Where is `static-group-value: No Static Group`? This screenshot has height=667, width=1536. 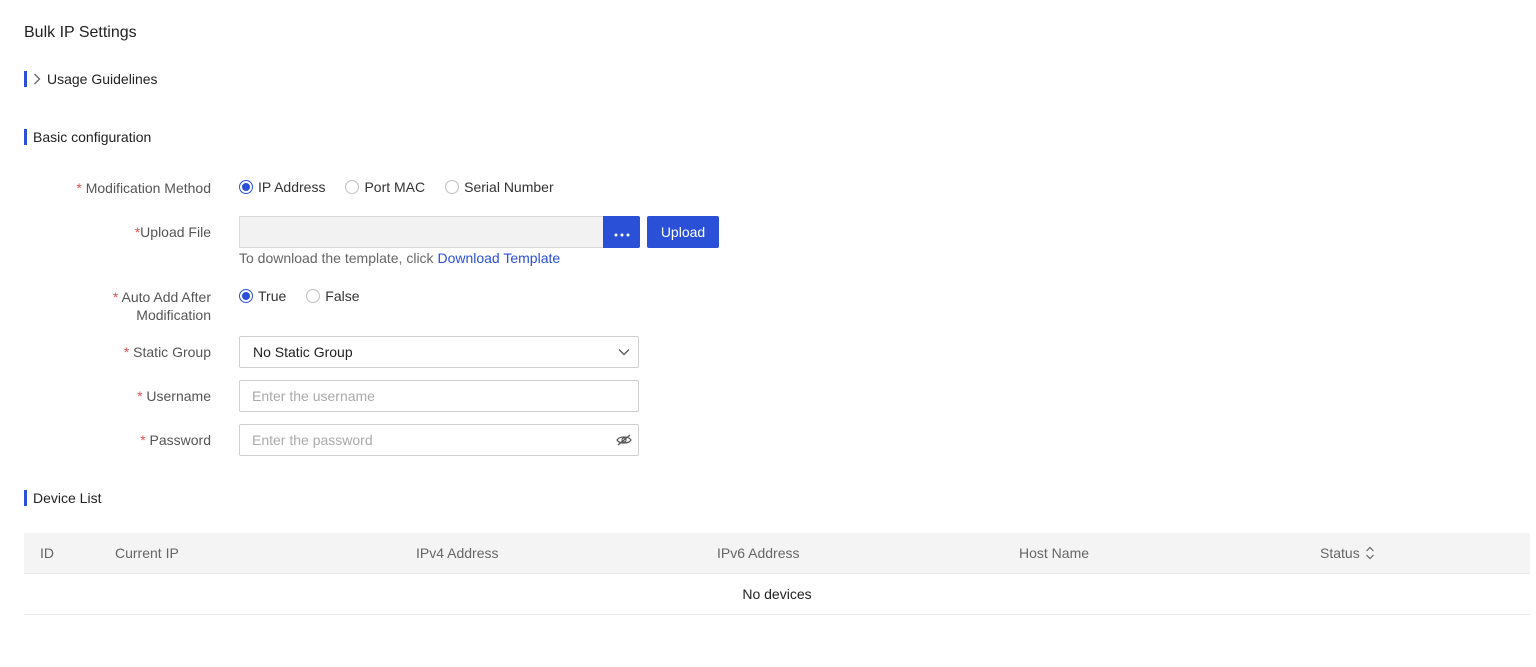 static-group-value: No Static Group is located at coordinates (303, 352).